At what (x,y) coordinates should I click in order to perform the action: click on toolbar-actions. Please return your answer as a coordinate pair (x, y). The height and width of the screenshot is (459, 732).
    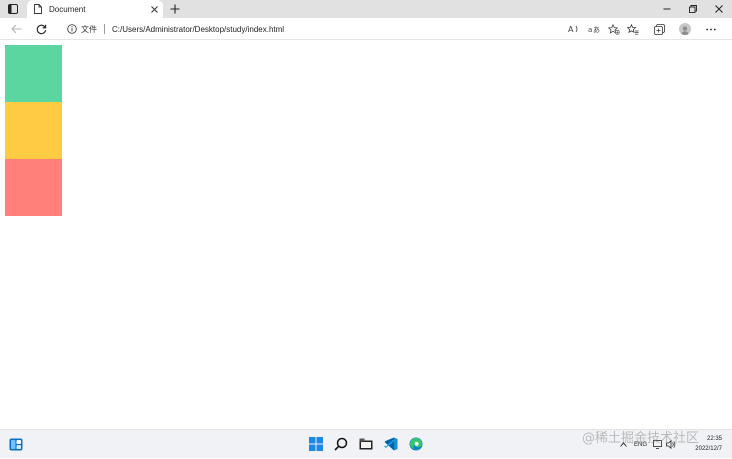
    Looking at the image, I should click on (672, 29).